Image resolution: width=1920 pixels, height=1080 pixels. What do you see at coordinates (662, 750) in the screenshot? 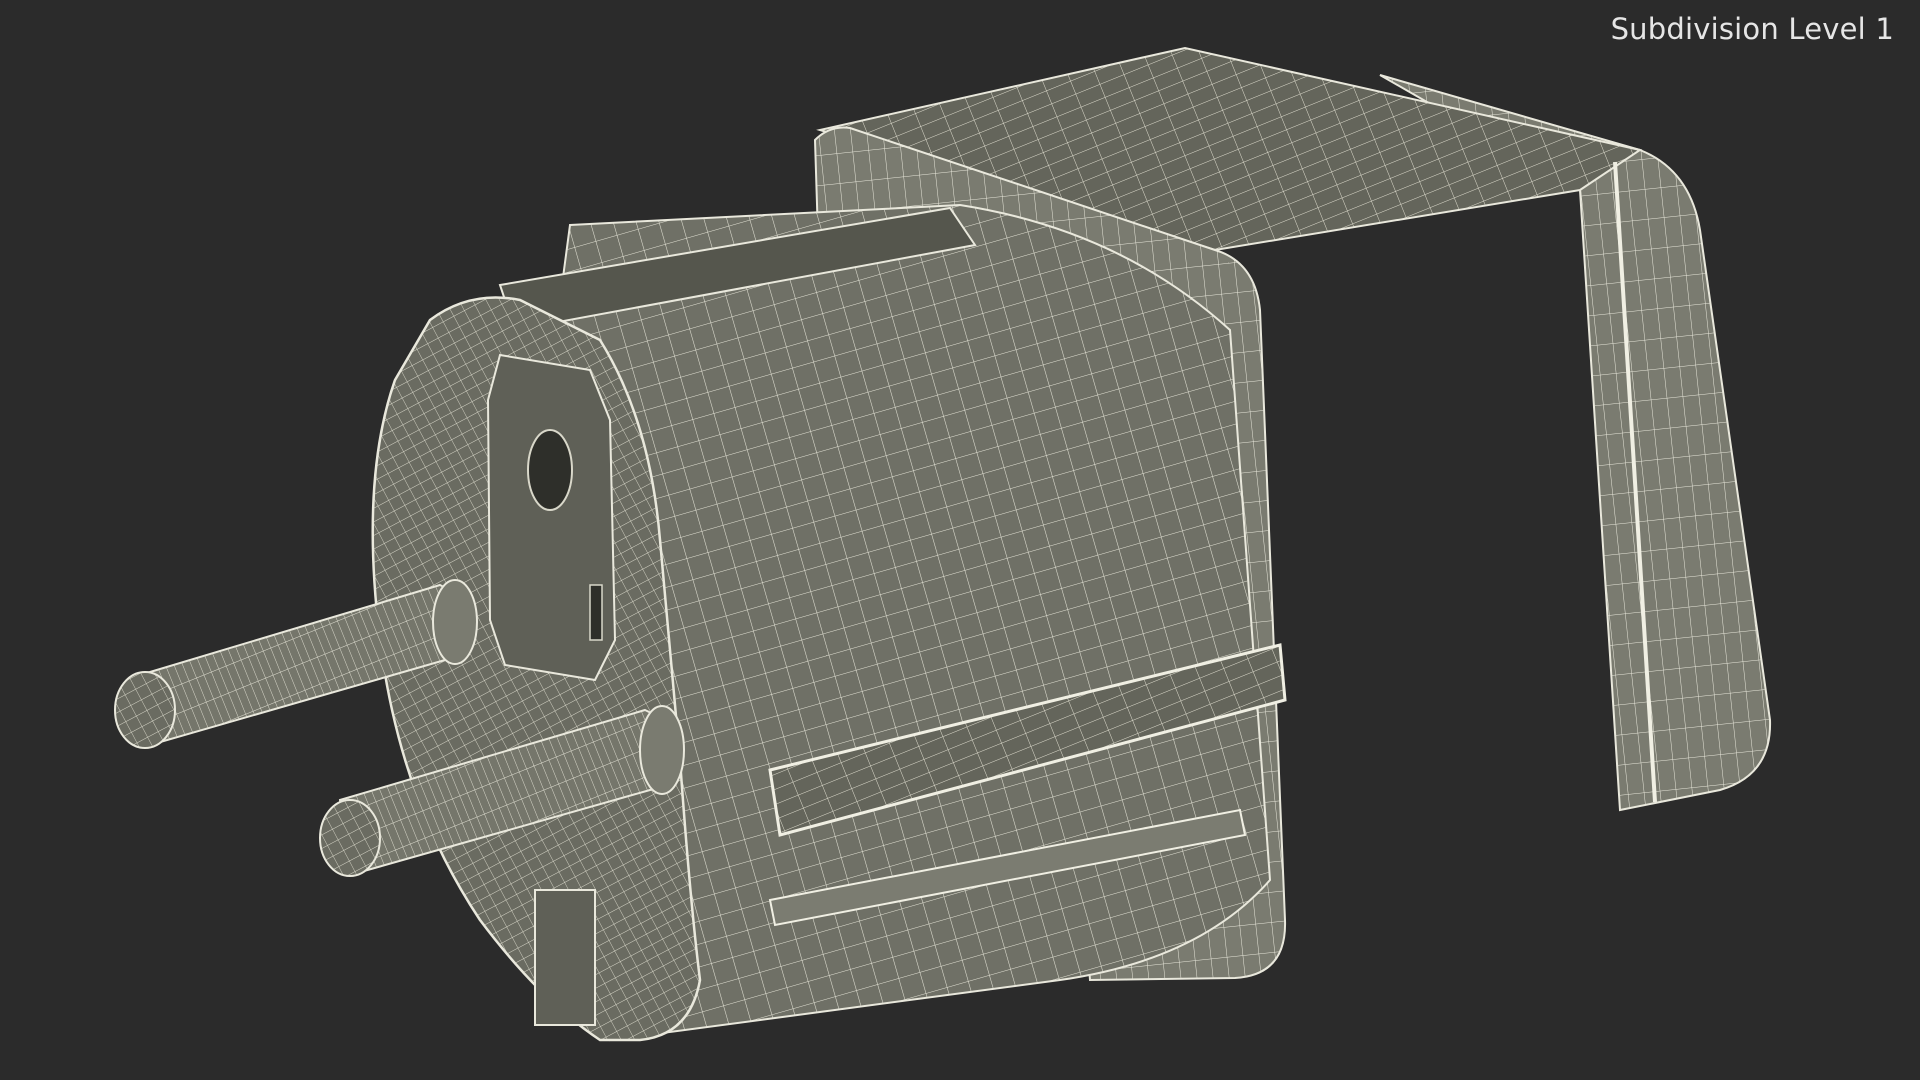
I see `plug-pin-lower-collar` at bounding box center [662, 750].